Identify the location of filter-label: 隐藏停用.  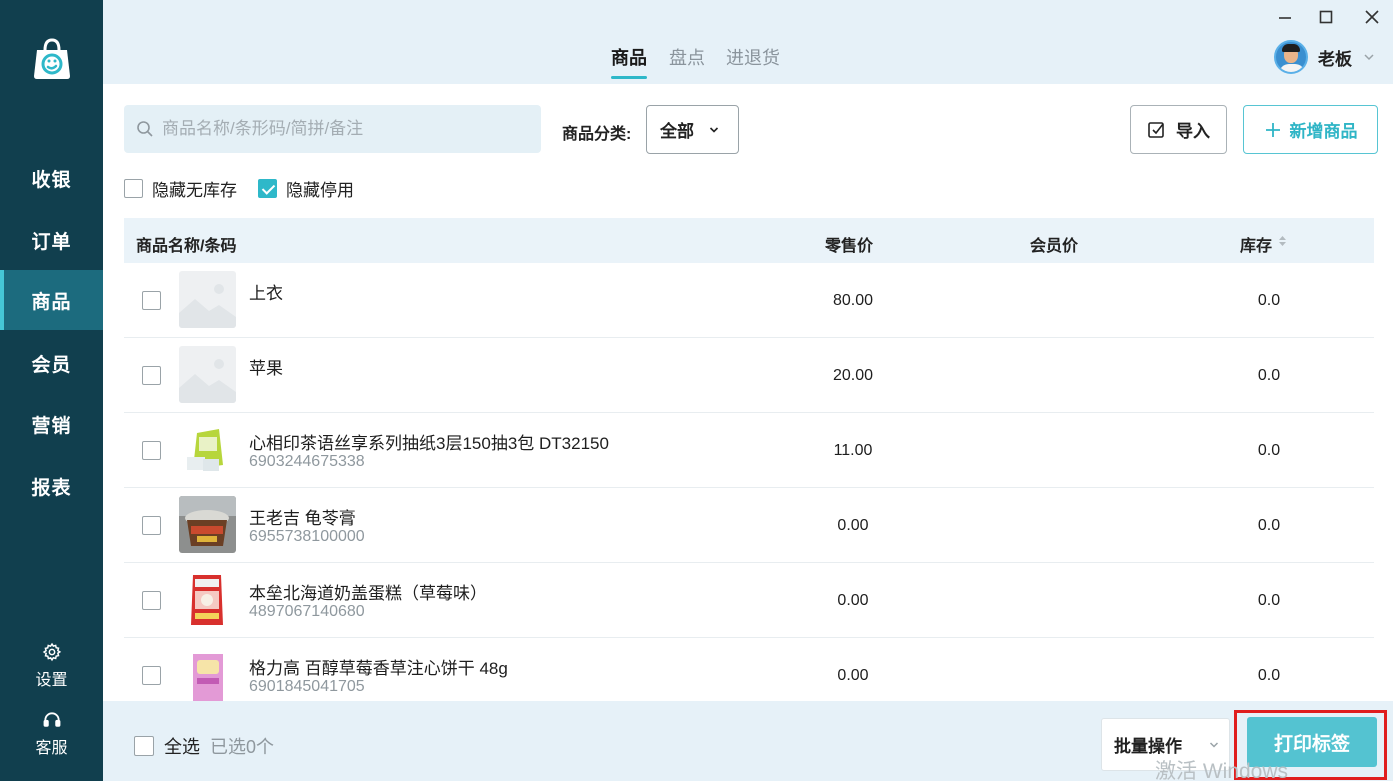
(320, 190).